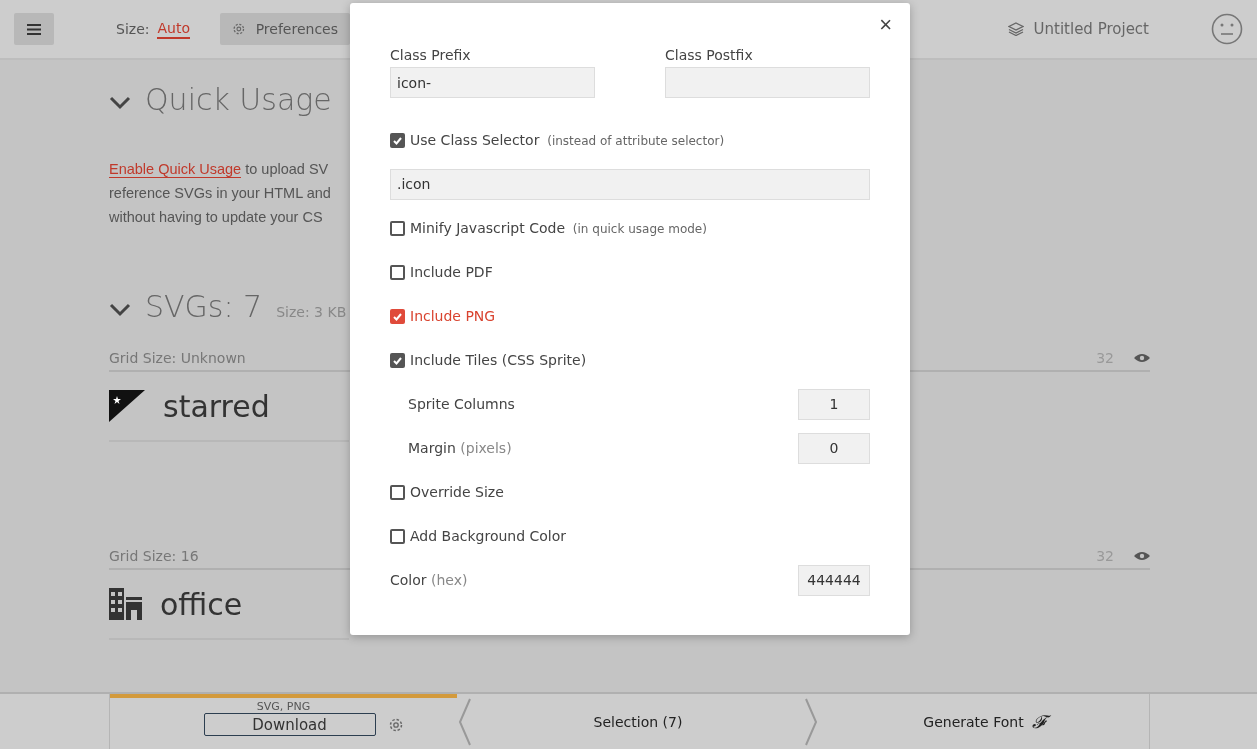 The image size is (1257, 749). I want to click on menu-button, so click(34, 29).